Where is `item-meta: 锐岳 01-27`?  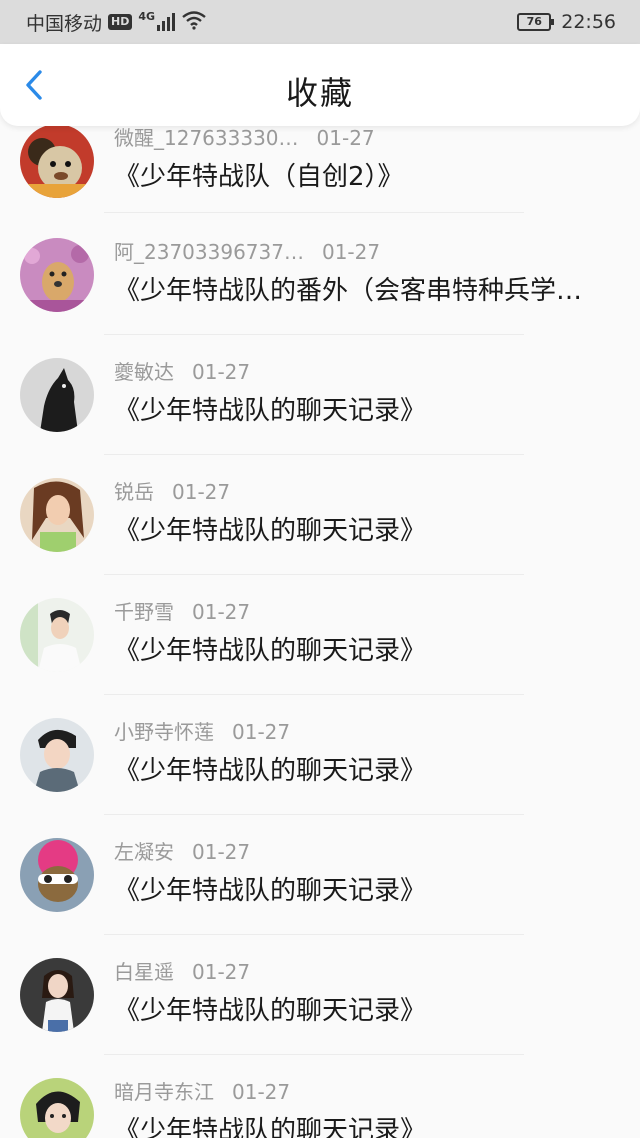
item-meta: 锐岳 01-27 is located at coordinates (172, 490).